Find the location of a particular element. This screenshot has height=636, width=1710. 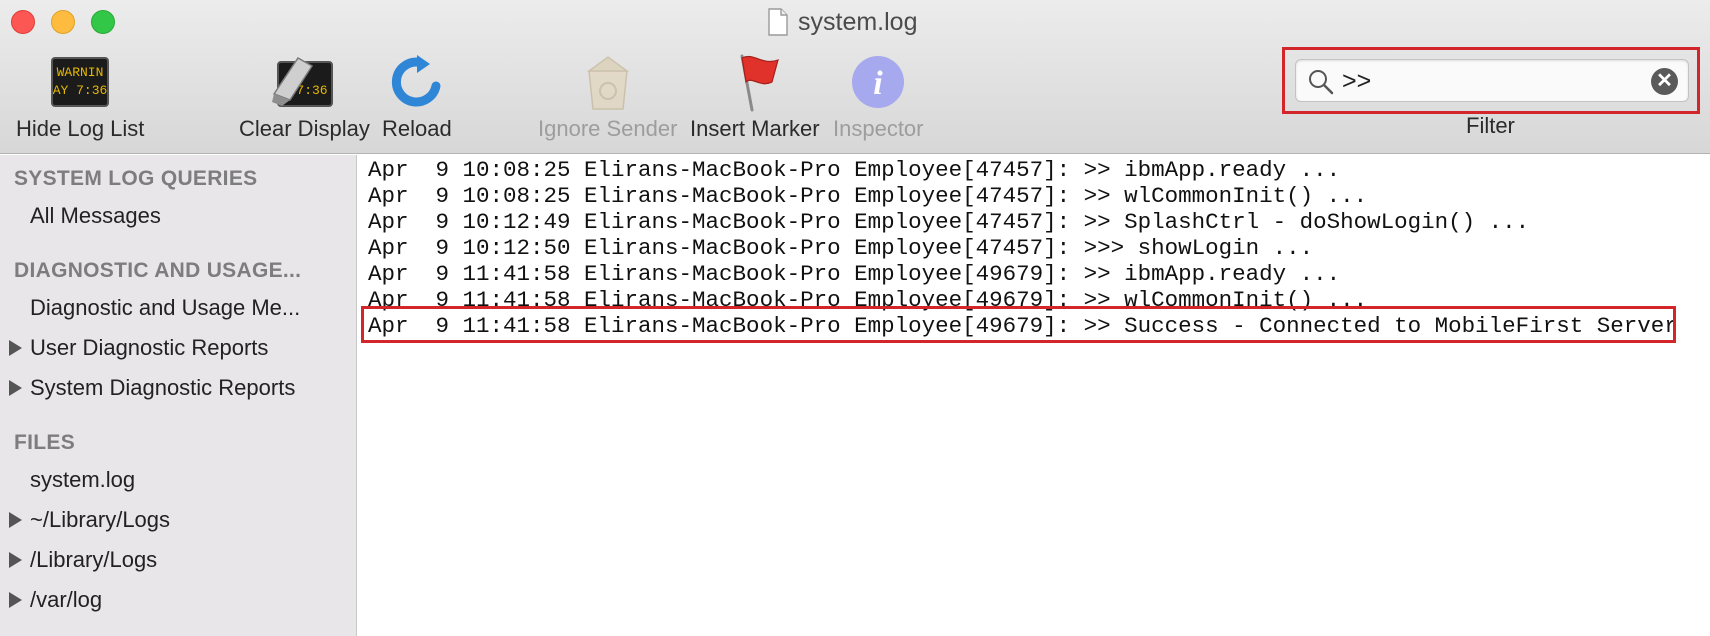

sidebar-item-user-diagnostic-reports: User Diagnostic Reports is located at coordinates (149, 348).